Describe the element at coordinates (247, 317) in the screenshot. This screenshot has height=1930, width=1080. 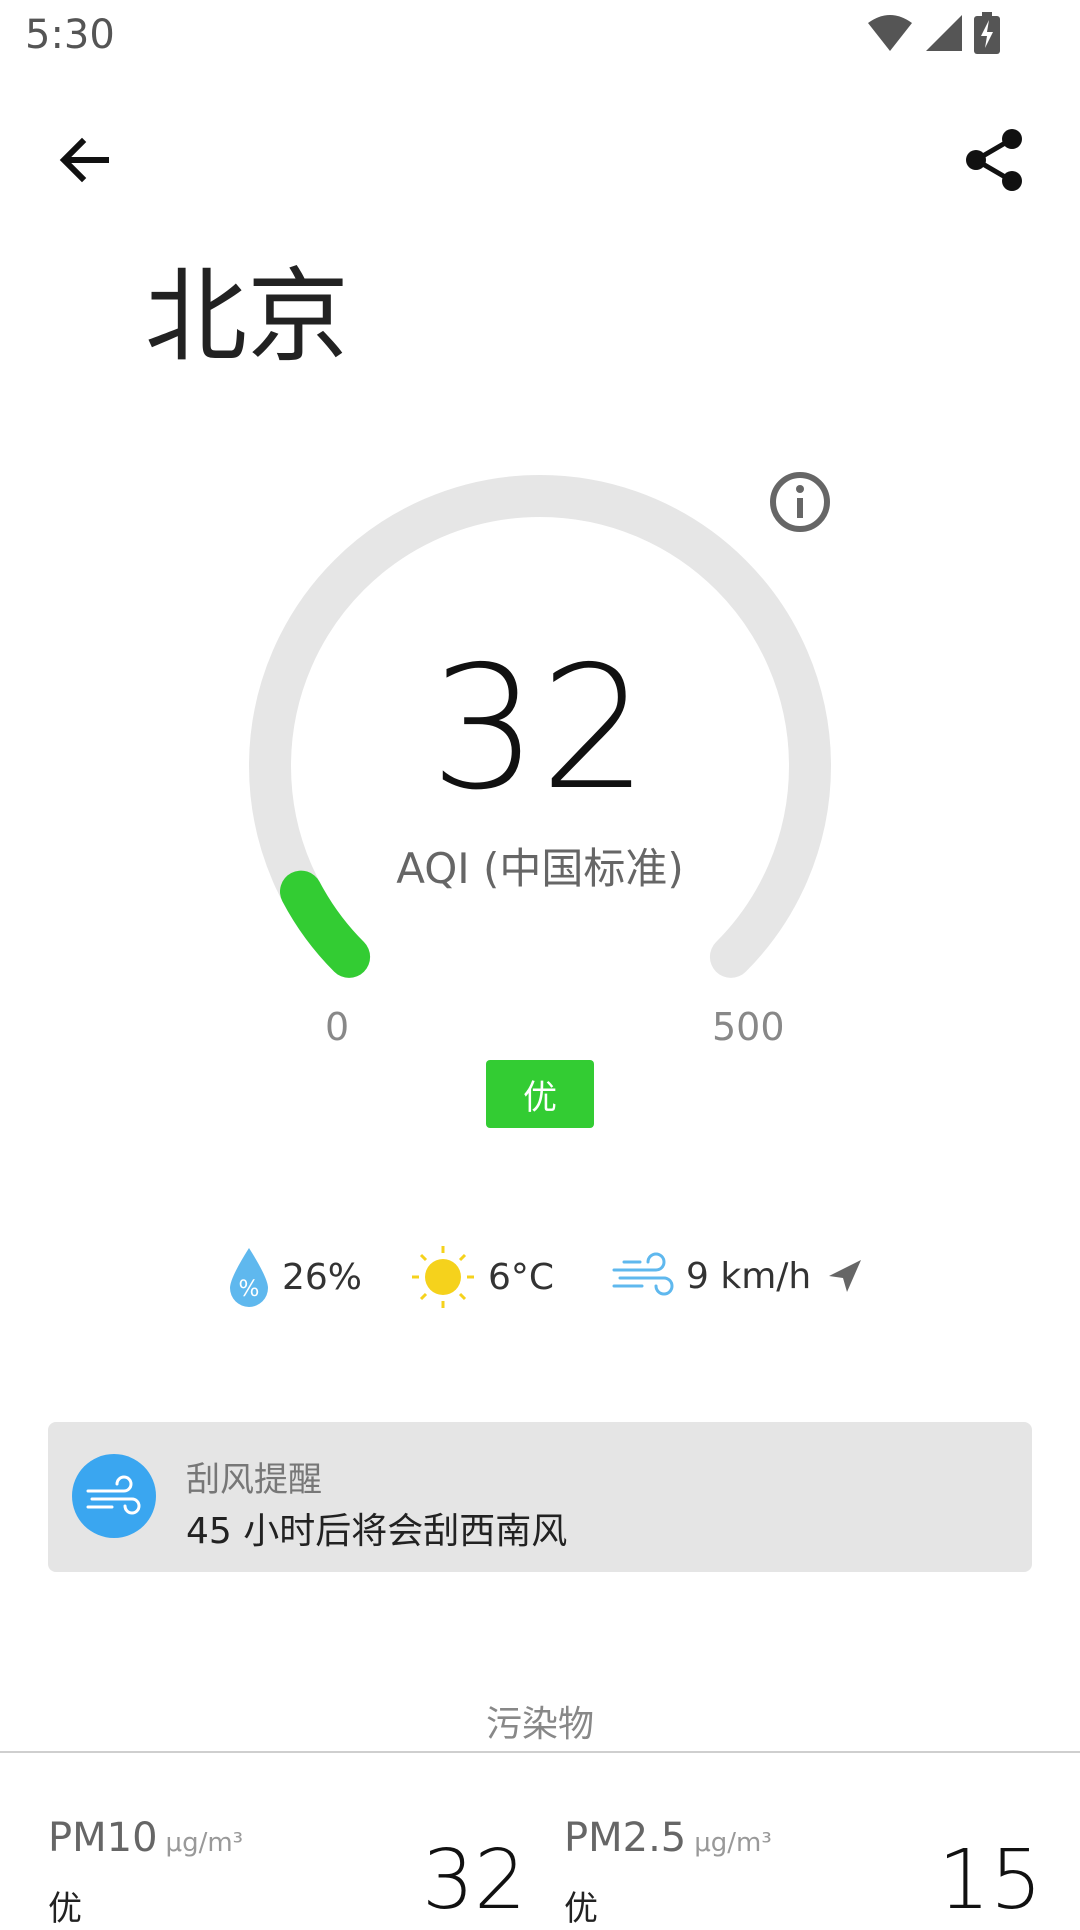
I see `city-title: 北京` at that location.